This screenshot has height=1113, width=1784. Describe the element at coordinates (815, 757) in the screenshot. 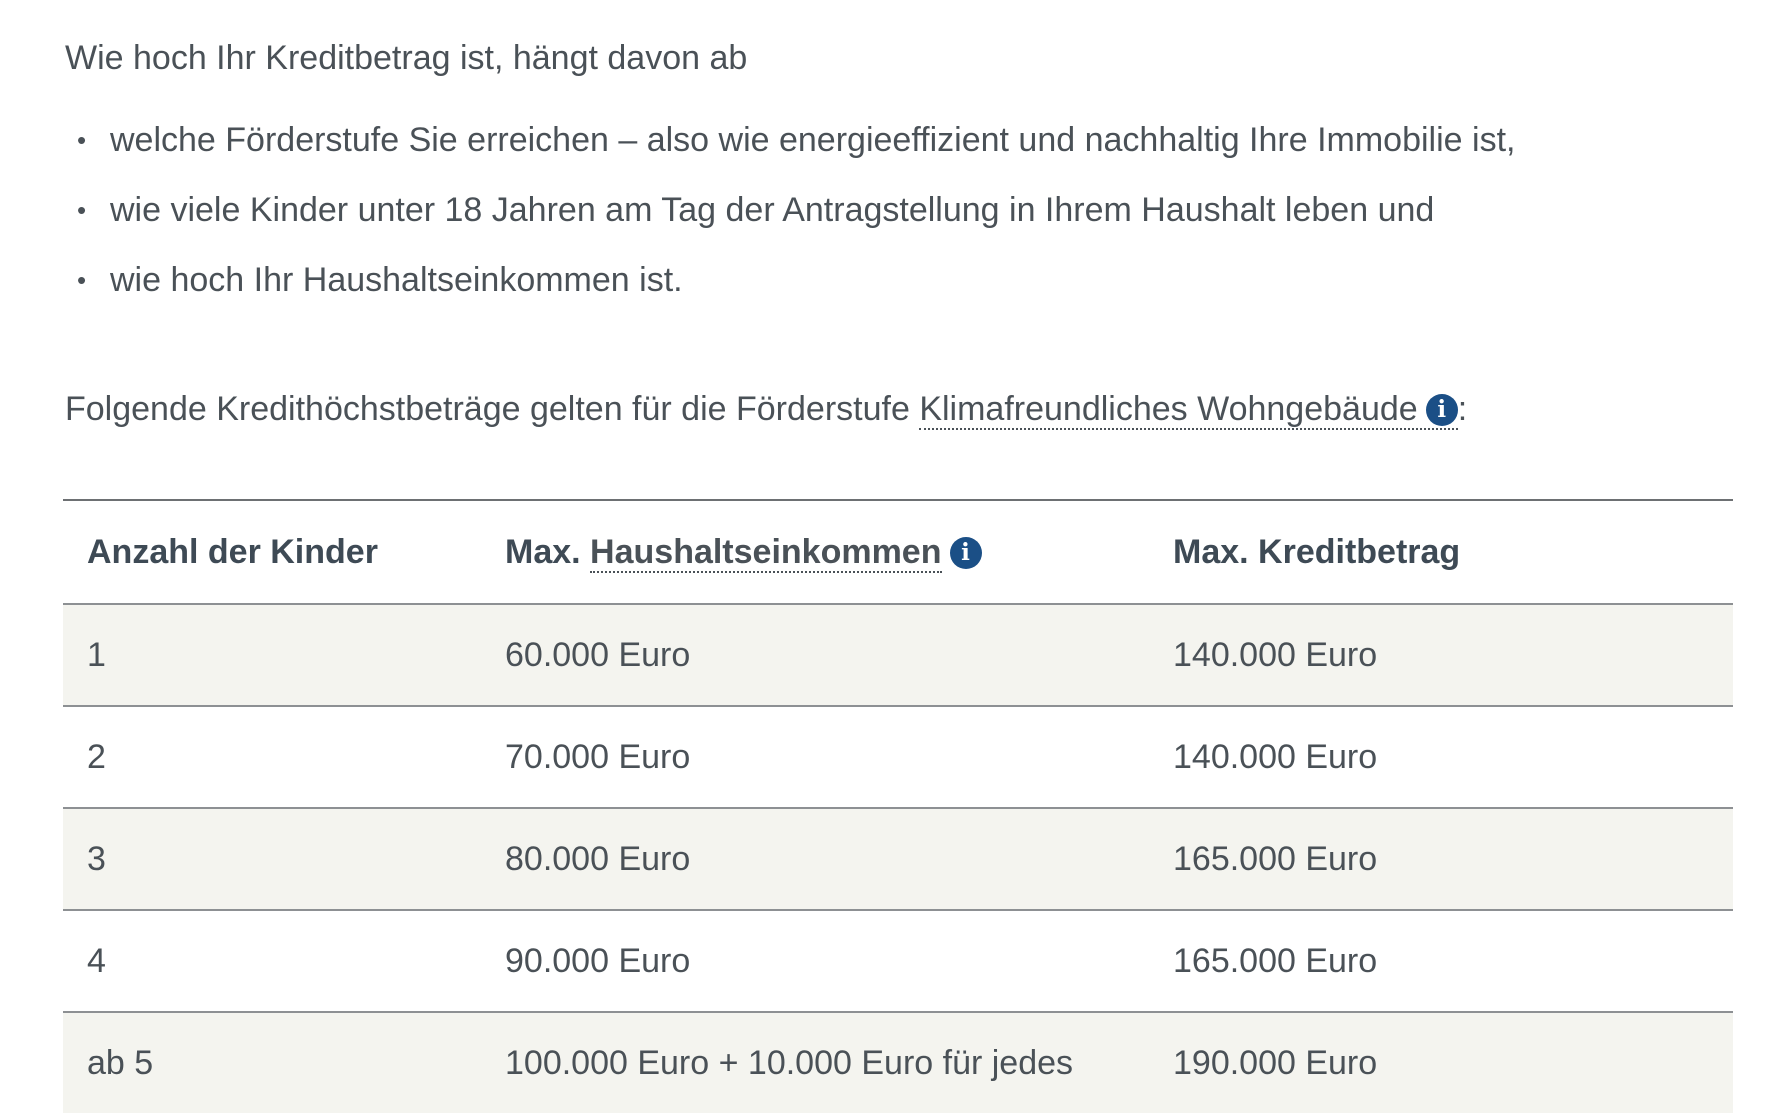

I see `cell-income: 70.000 Euro` at that location.